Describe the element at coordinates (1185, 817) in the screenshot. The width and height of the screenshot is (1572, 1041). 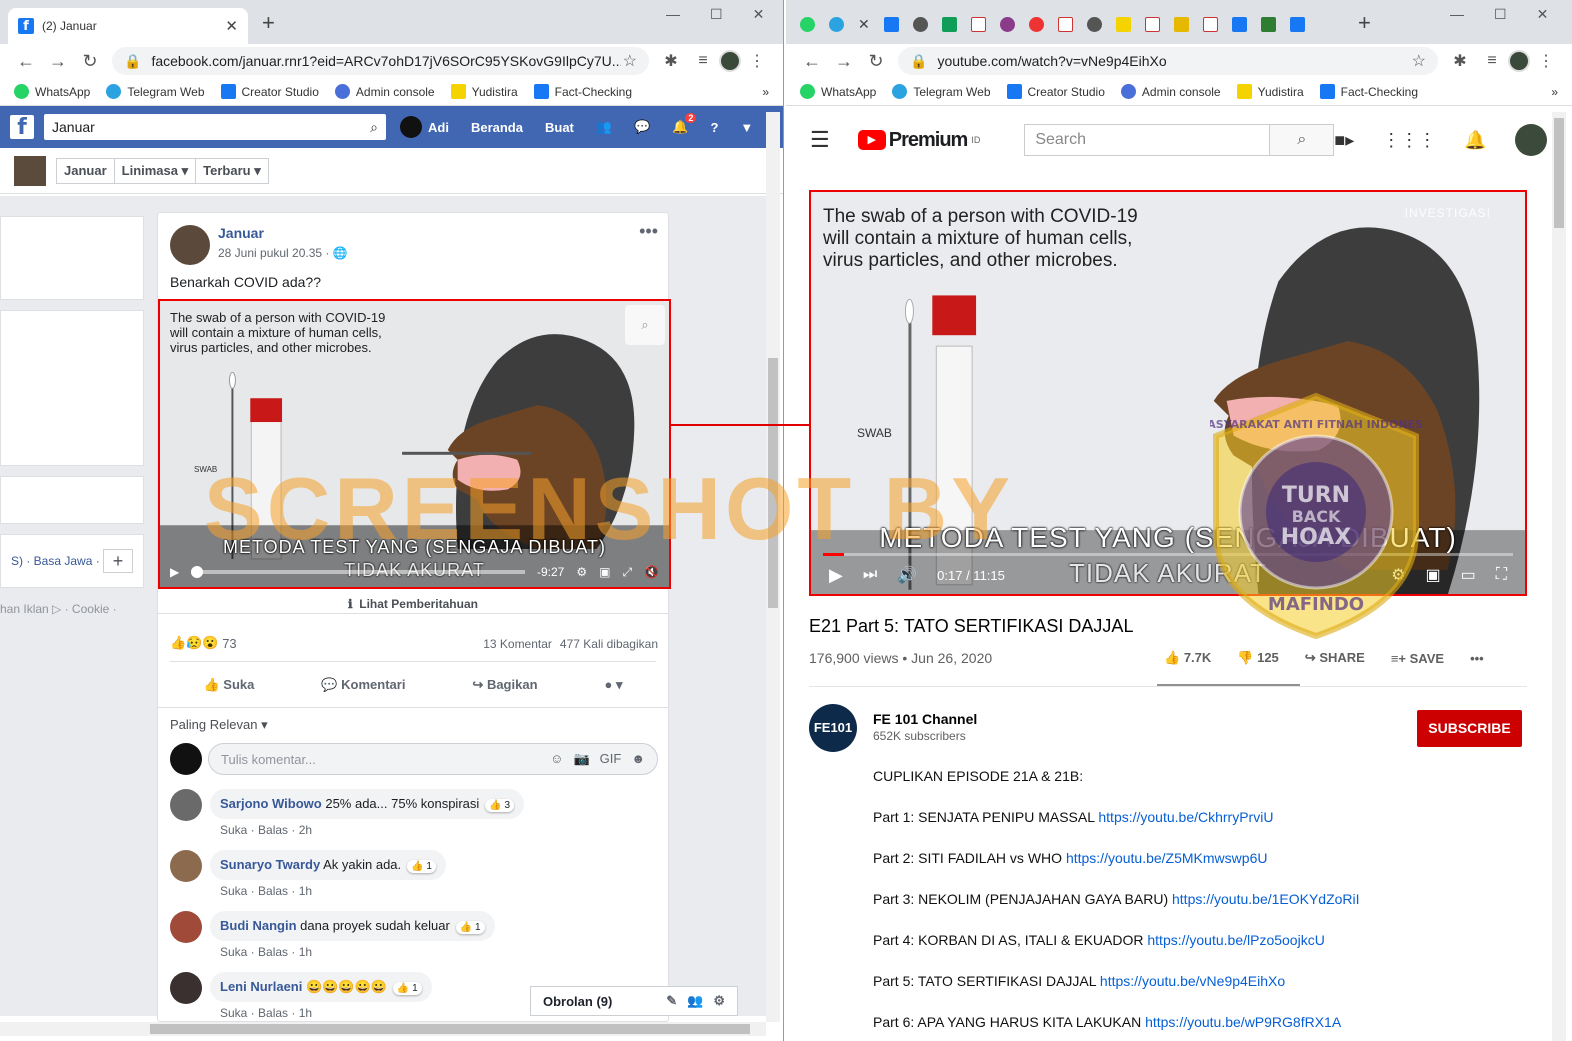
I see `part-link: https://youtu.be/CkhrryPrviU` at that location.